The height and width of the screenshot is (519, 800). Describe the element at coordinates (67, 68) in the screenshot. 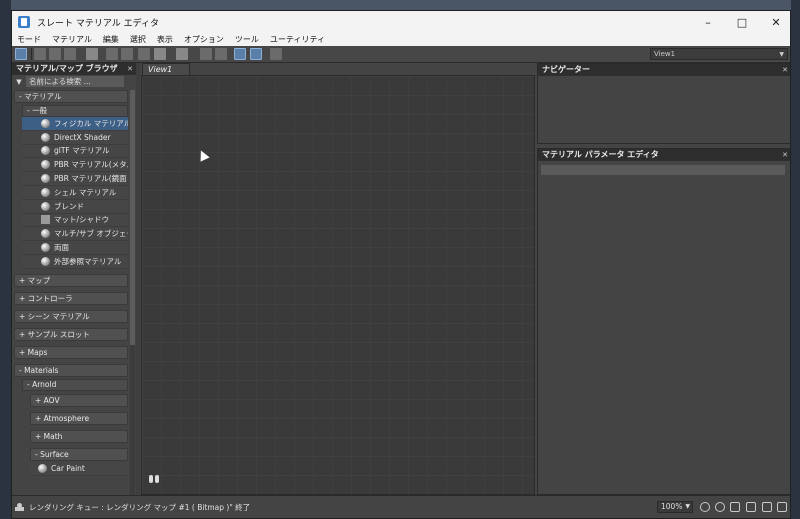

I see `browser-title: マテリアル/マップ ブラウザ` at that location.